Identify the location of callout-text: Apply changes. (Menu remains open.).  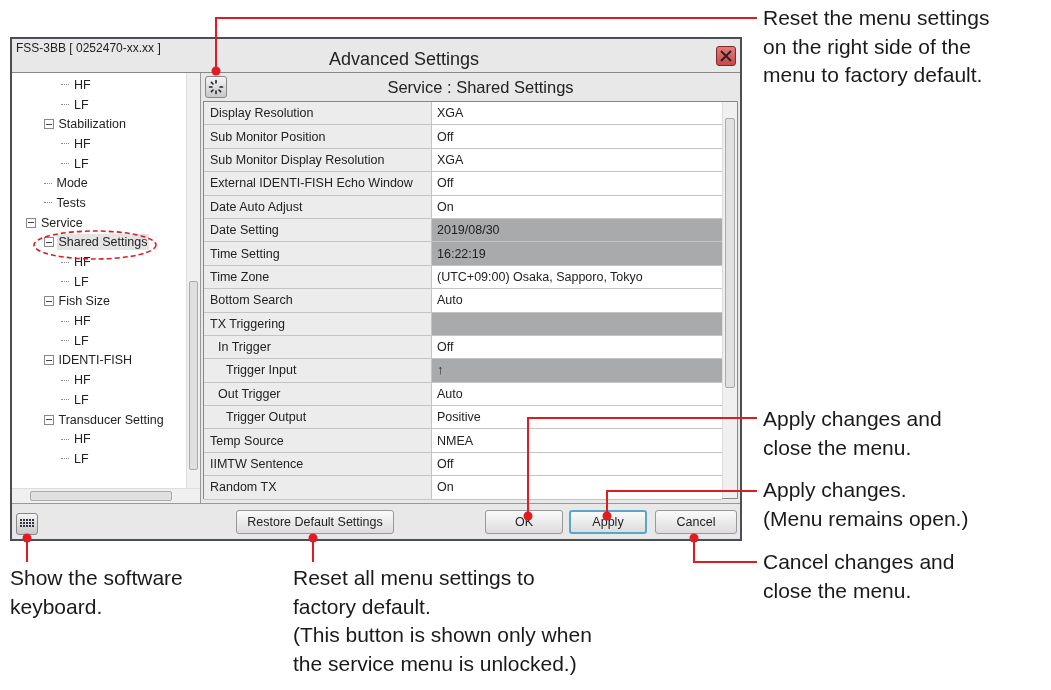
(866, 504).